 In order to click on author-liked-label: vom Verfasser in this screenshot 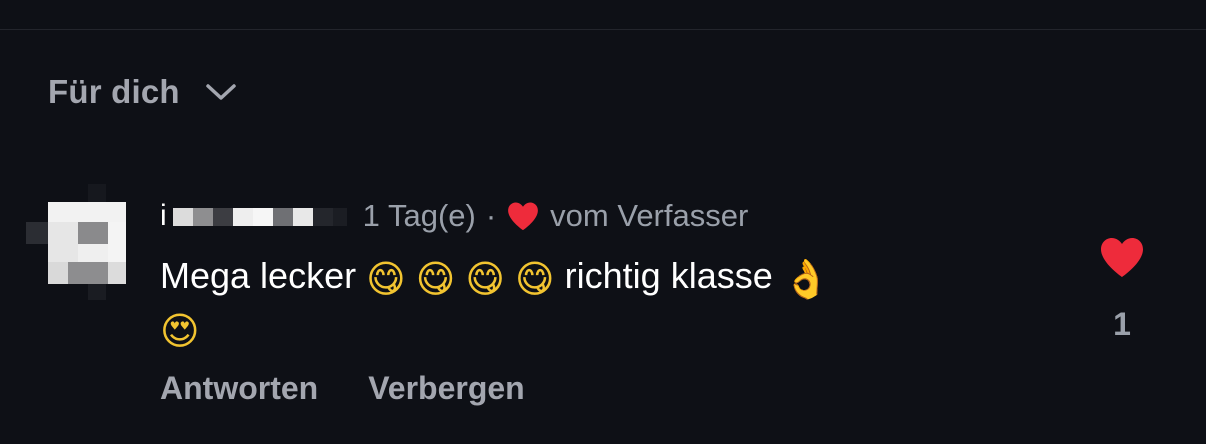, I will do `click(649, 215)`.